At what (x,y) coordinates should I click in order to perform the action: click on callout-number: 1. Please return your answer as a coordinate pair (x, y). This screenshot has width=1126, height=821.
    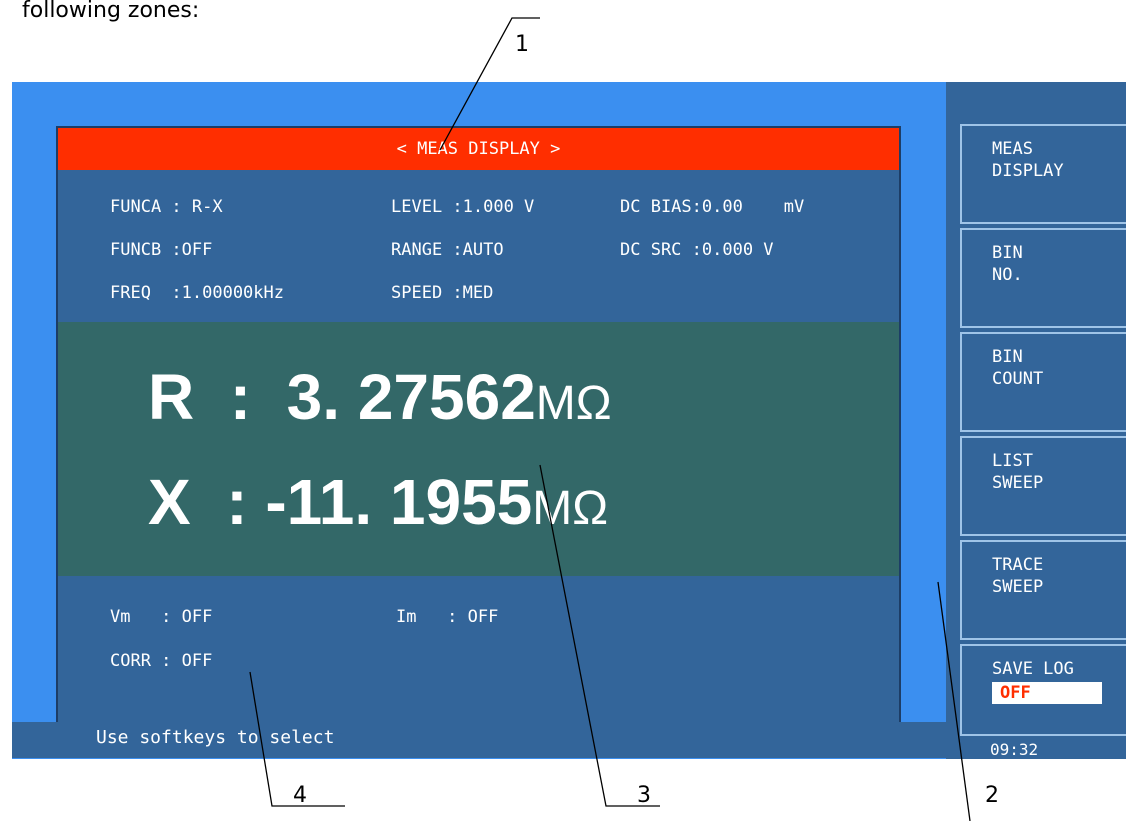
    Looking at the image, I should click on (522, 44).